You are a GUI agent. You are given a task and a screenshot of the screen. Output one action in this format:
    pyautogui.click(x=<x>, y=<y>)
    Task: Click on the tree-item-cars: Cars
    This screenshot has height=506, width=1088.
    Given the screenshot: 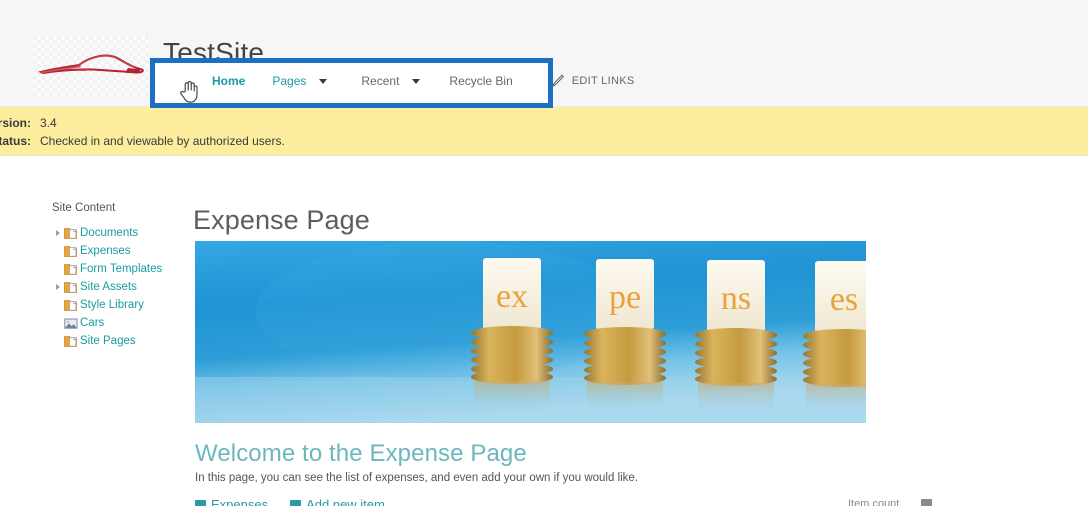 What is the action you would take?
    pyautogui.click(x=117, y=323)
    